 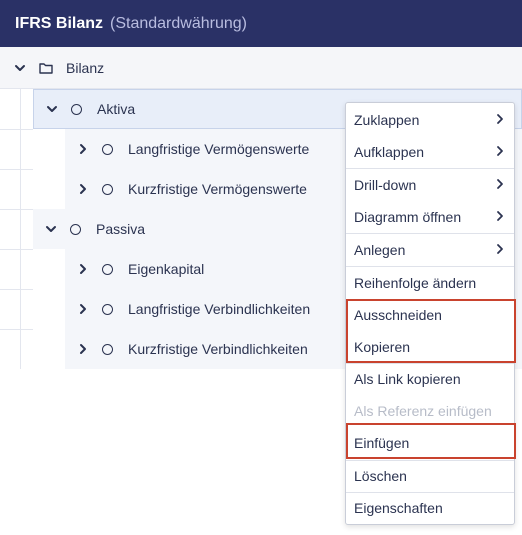 What do you see at coordinates (398, 508) in the screenshot?
I see `menu-item-label: Eigenschaften` at bounding box center [398, 508].